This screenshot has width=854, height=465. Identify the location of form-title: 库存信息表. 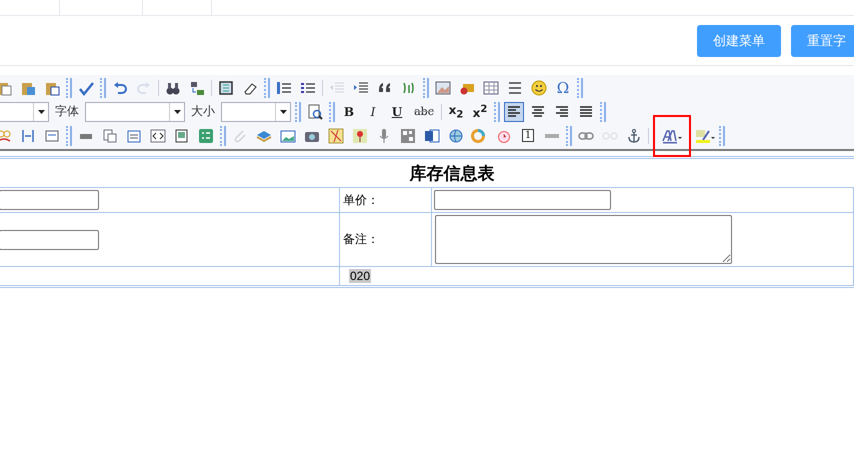
(427, 173).